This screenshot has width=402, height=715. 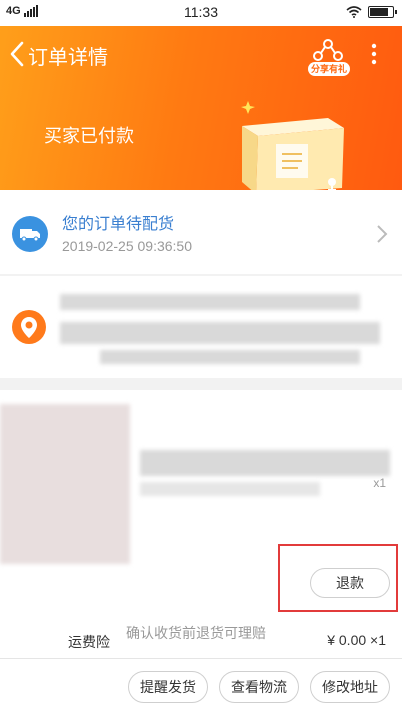 I want to click on shipping-insurance-label: 运费险, so click(x=89, y=642).